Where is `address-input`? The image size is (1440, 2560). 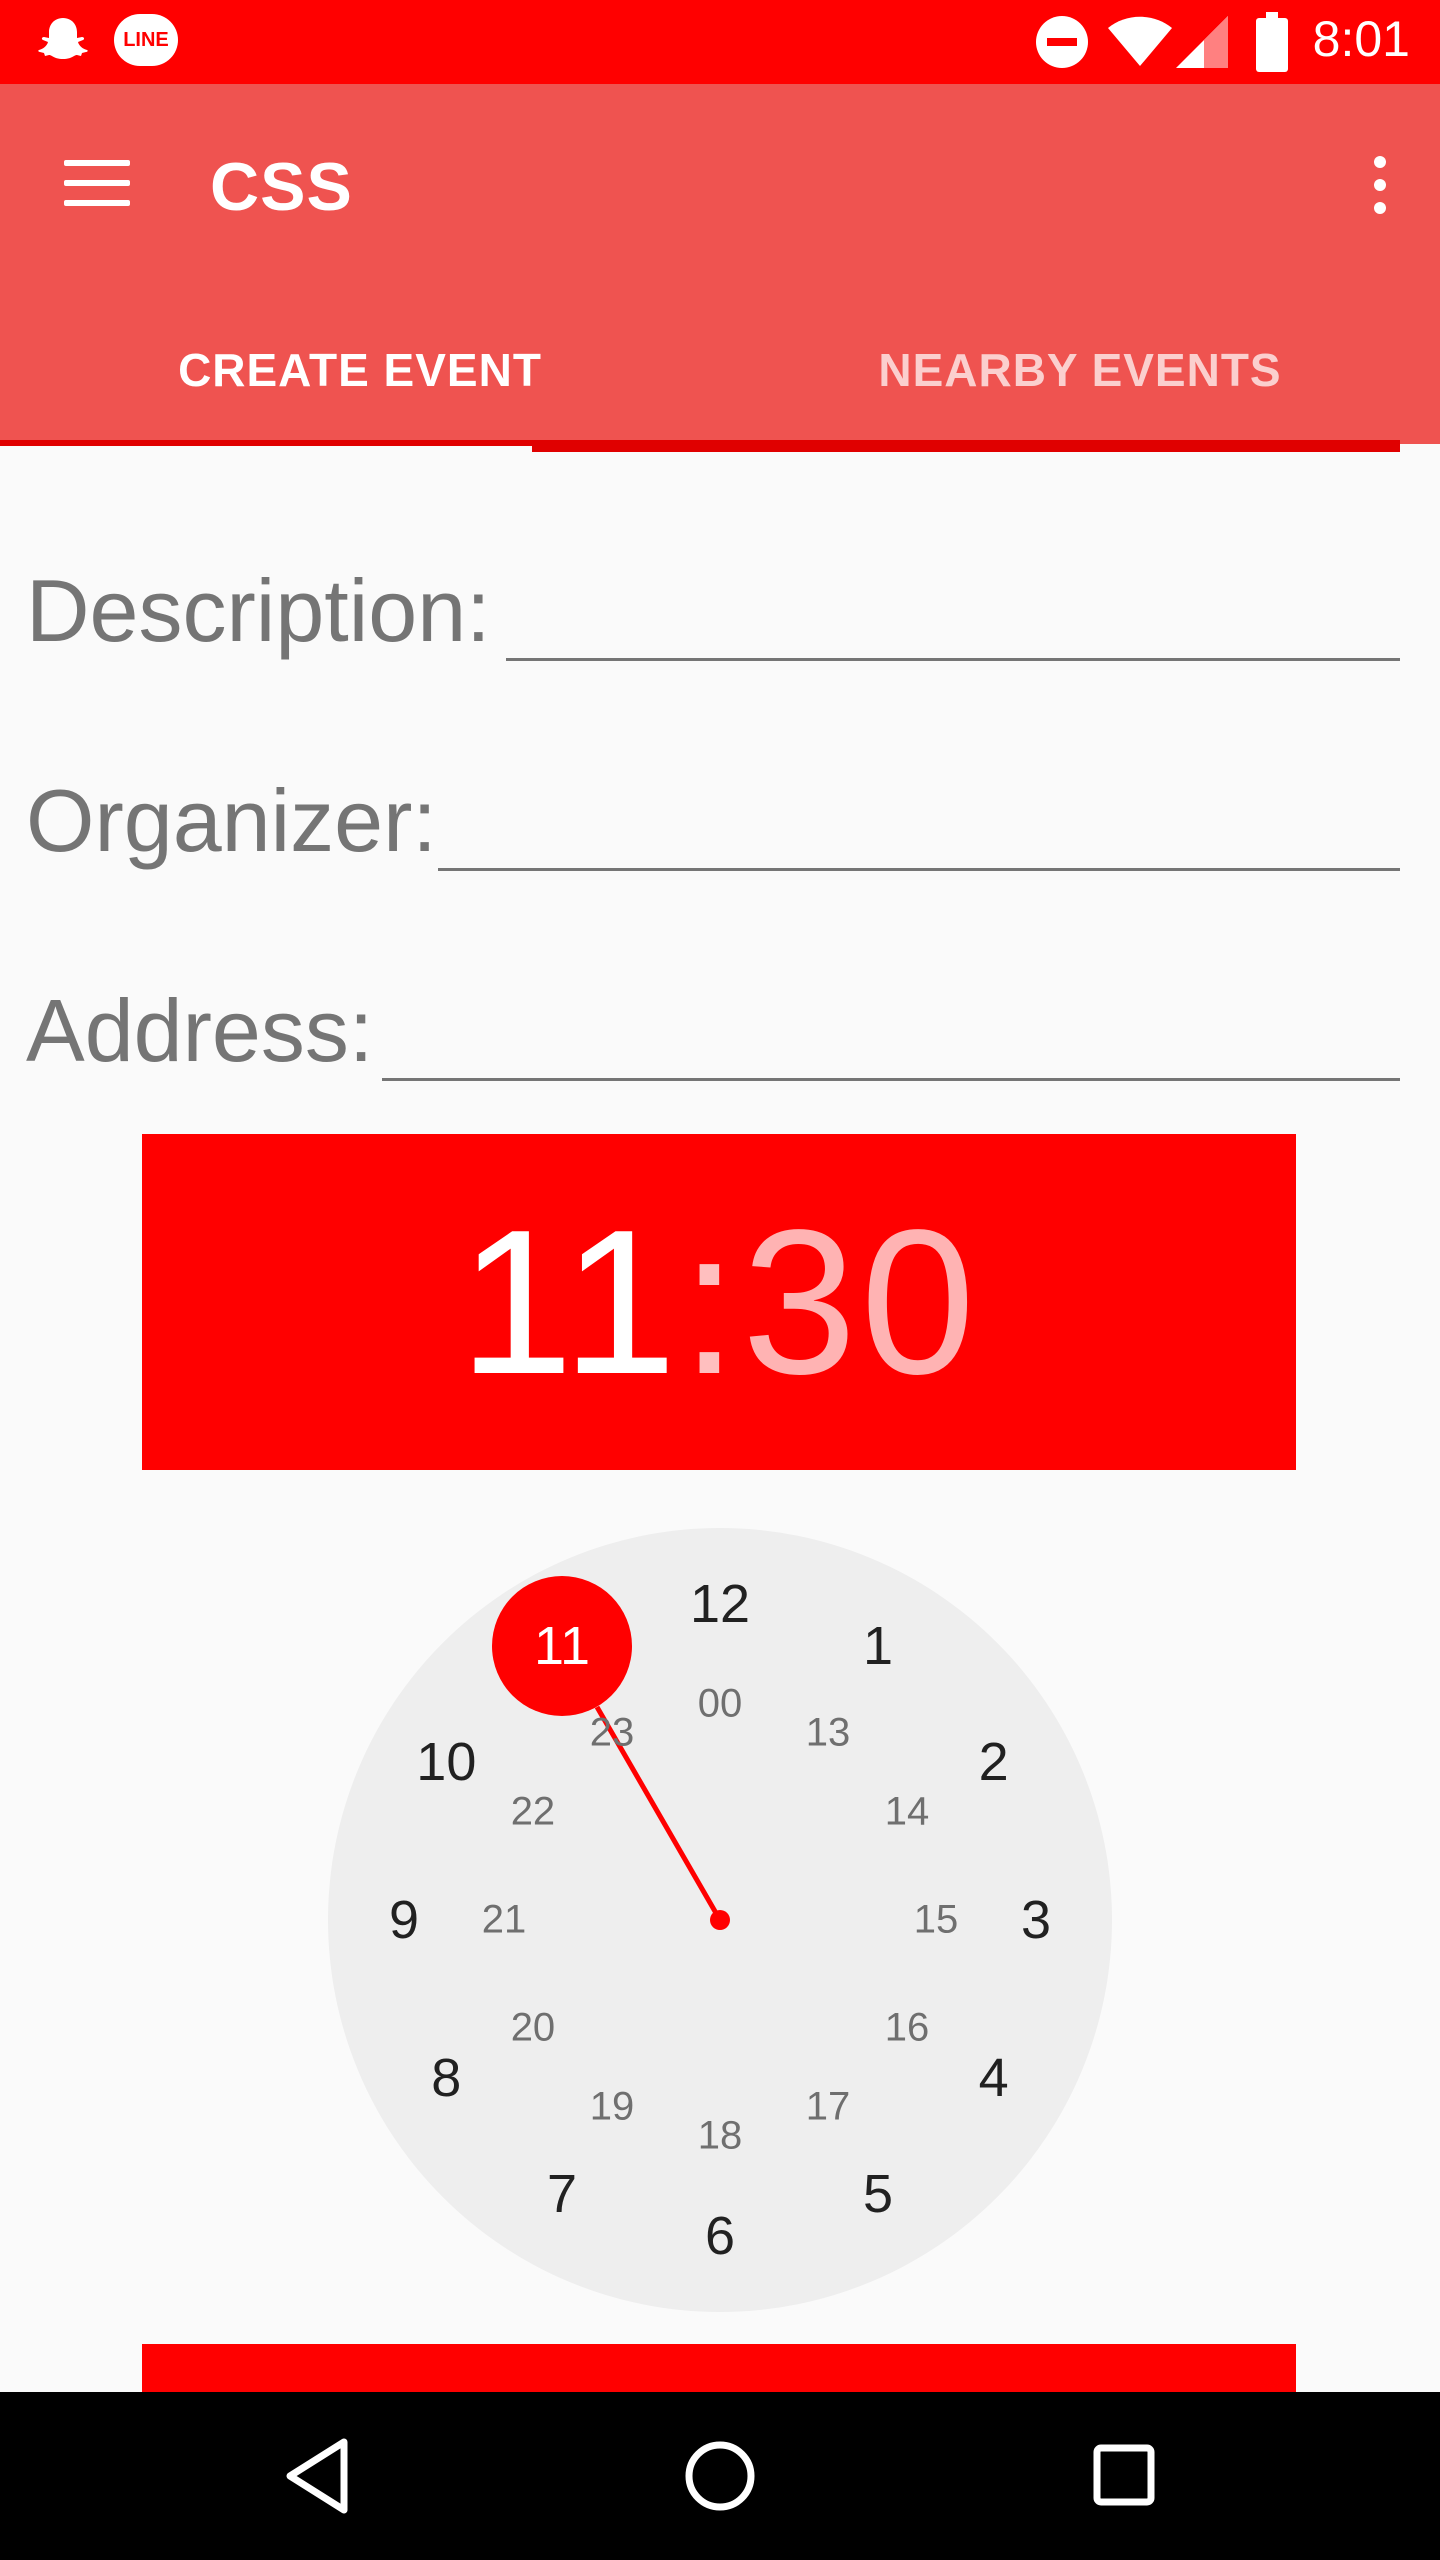 address-input is located at coordinates (891, 1044).